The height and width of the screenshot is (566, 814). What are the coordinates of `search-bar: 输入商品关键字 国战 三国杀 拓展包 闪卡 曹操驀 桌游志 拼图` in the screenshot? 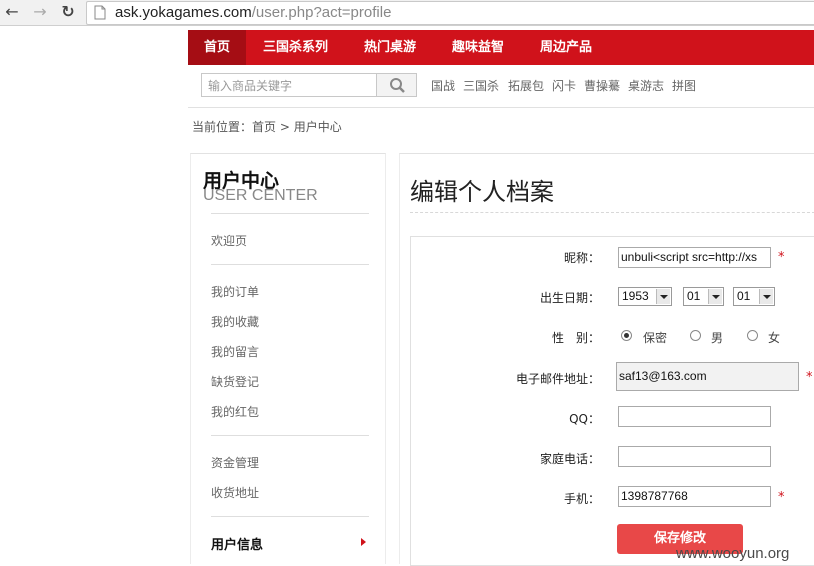 It's located at (501, 87).